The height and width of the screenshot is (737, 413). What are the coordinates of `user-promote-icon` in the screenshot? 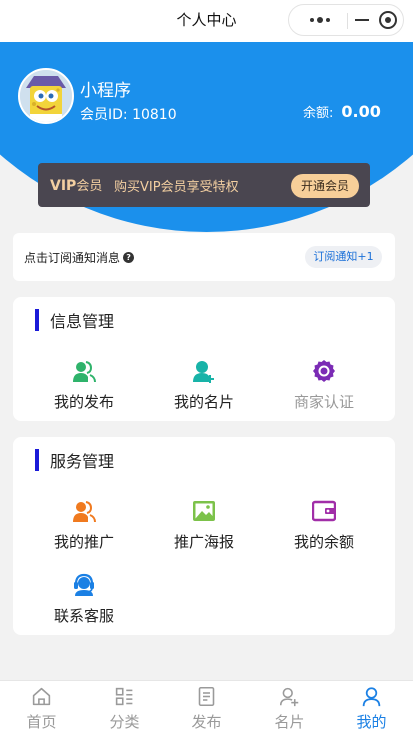 It's located at (84, 512).